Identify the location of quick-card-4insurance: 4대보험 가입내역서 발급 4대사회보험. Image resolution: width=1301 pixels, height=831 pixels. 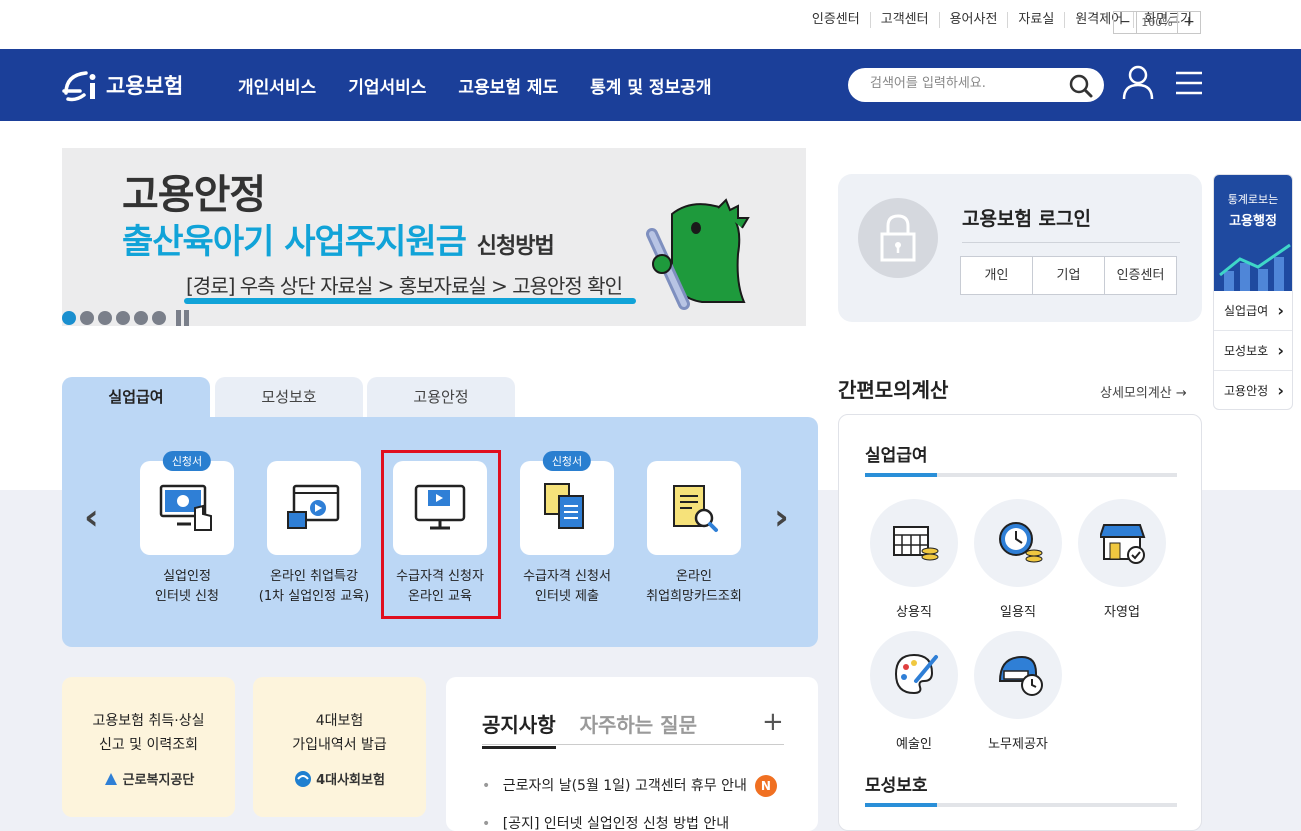
(339, 747).